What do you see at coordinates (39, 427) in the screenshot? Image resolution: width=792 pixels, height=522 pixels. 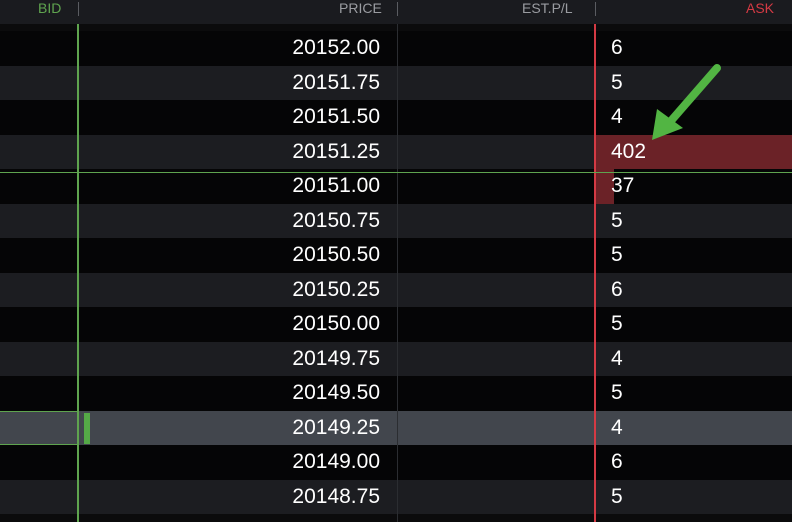 I see `bid-cell-highlight` at bounding box center [39, 427].